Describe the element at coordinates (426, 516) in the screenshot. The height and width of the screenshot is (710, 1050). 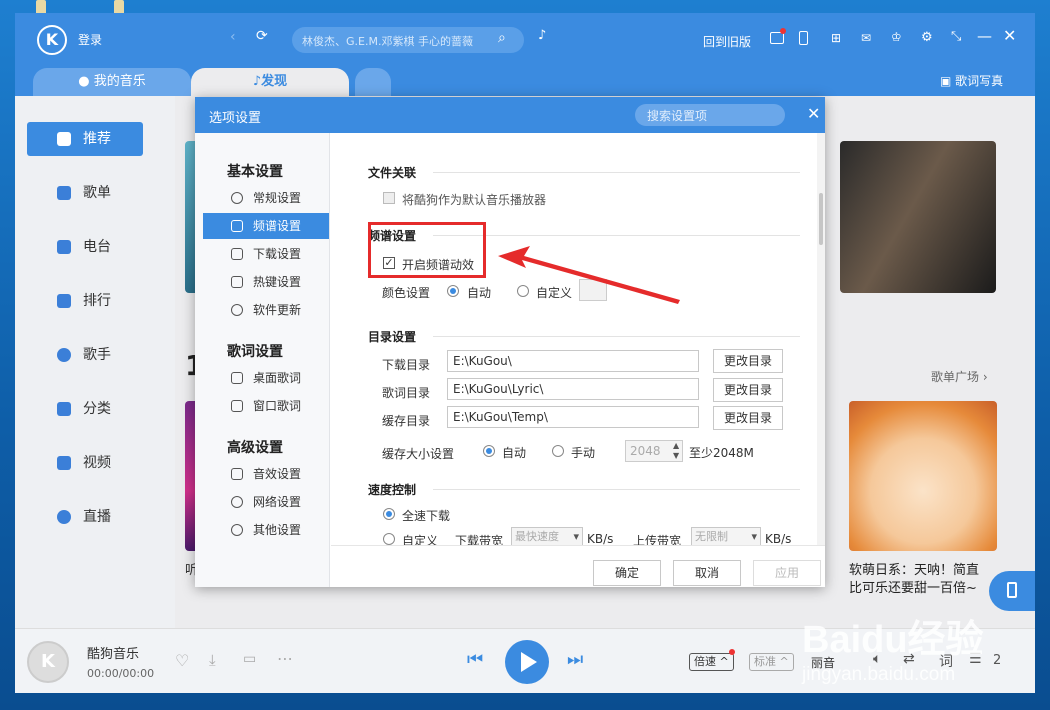
I see `full-speed-label: 全速下载` at that location.